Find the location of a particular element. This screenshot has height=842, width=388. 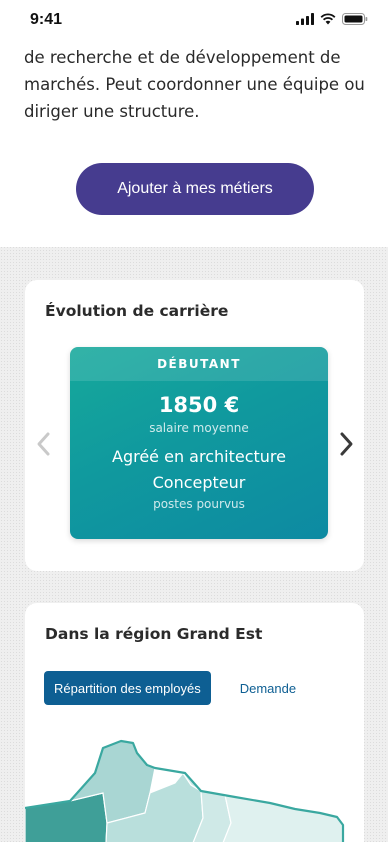

description-line: de recherche et de développement de is located at coordinates (182, 57).